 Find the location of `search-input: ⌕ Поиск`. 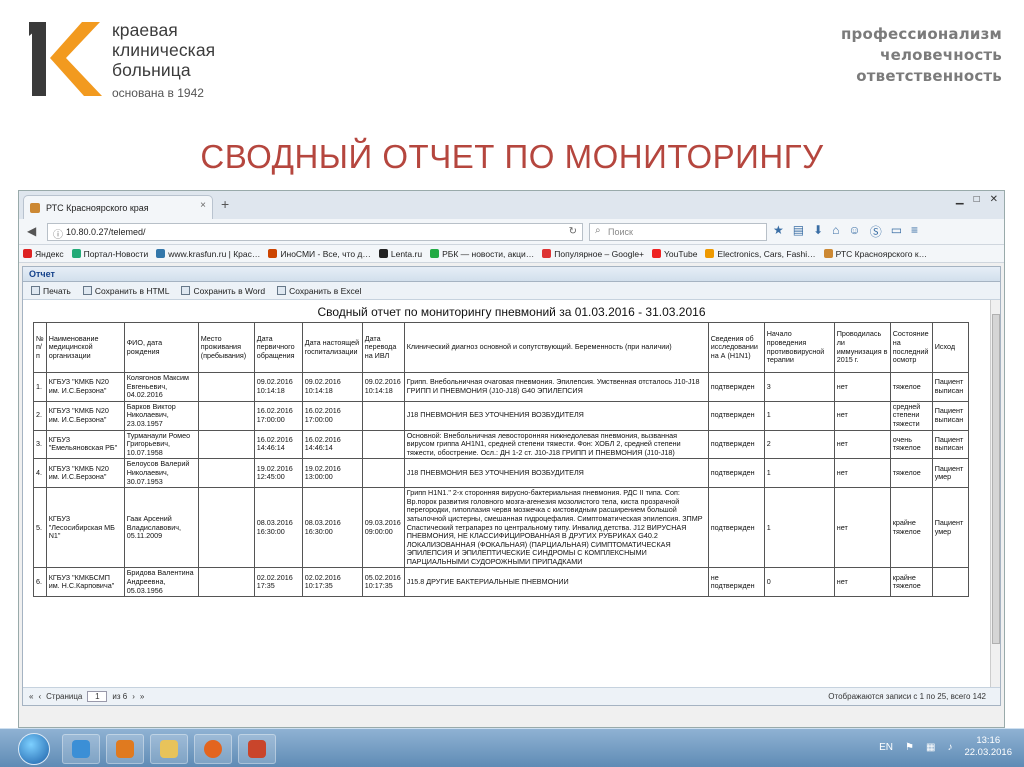

search-input: ⌕ Поиск is located at coordinates (678, 232).